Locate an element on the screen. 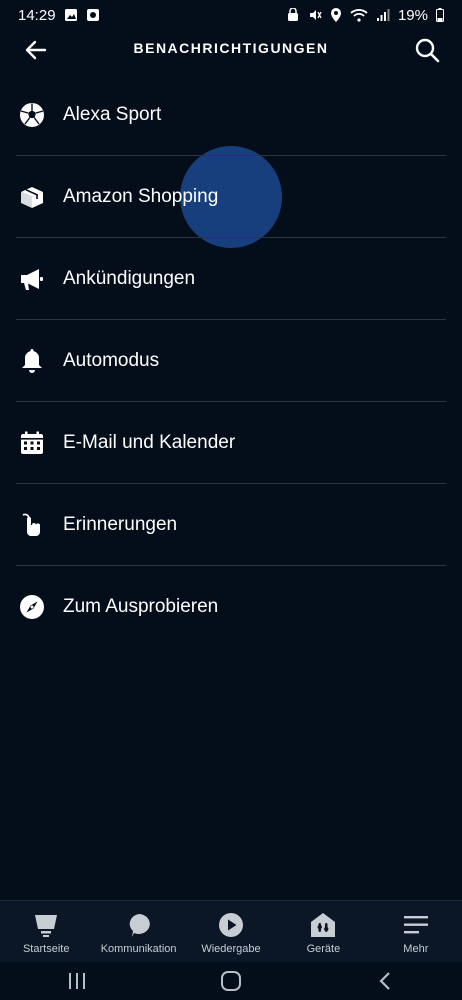  nav-wiedergabe: Wiedergabe is located at coordinates (231, 932).